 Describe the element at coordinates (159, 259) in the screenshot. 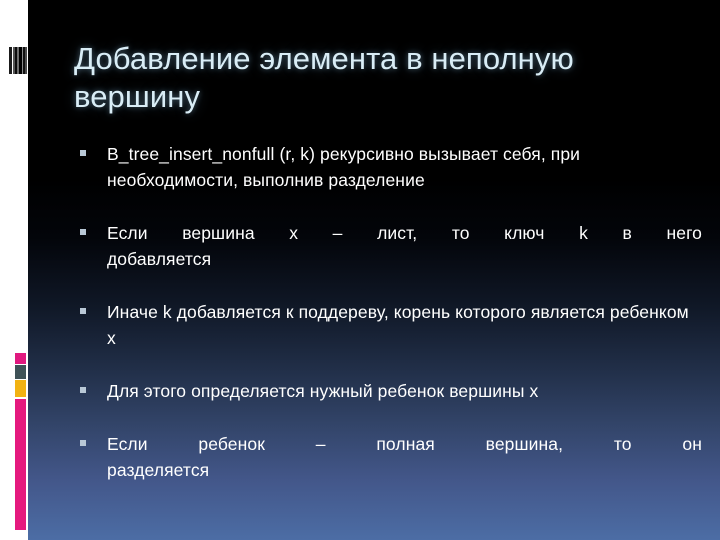

I see `list-item-line: добавляется` at that location.